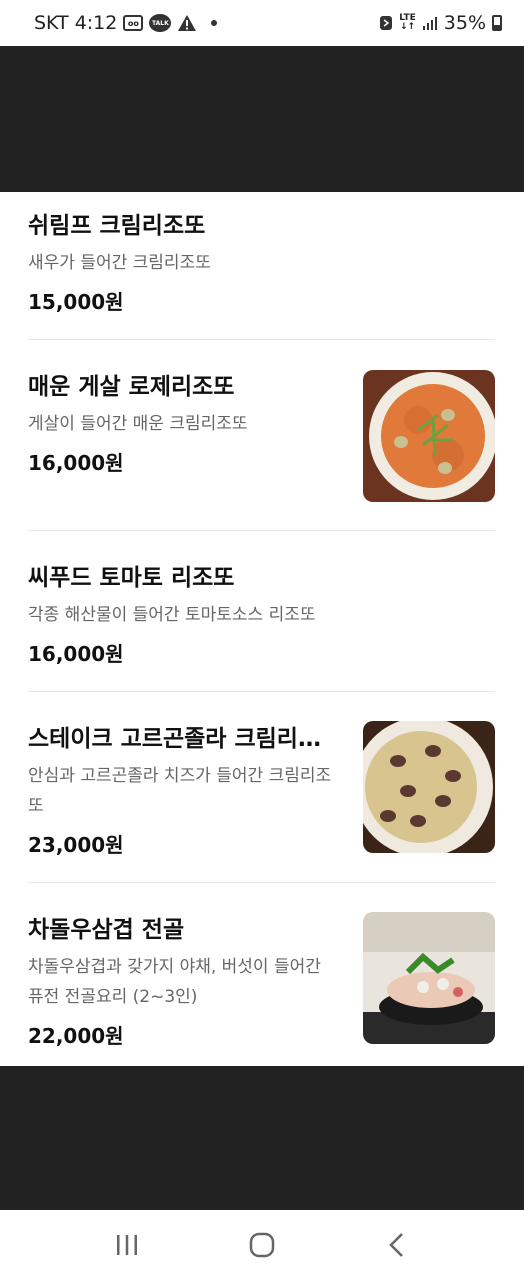  What do you see at coordinates (497, 23) in the screenshot?
I see `battery-icon` at bounding box center [497, 23].